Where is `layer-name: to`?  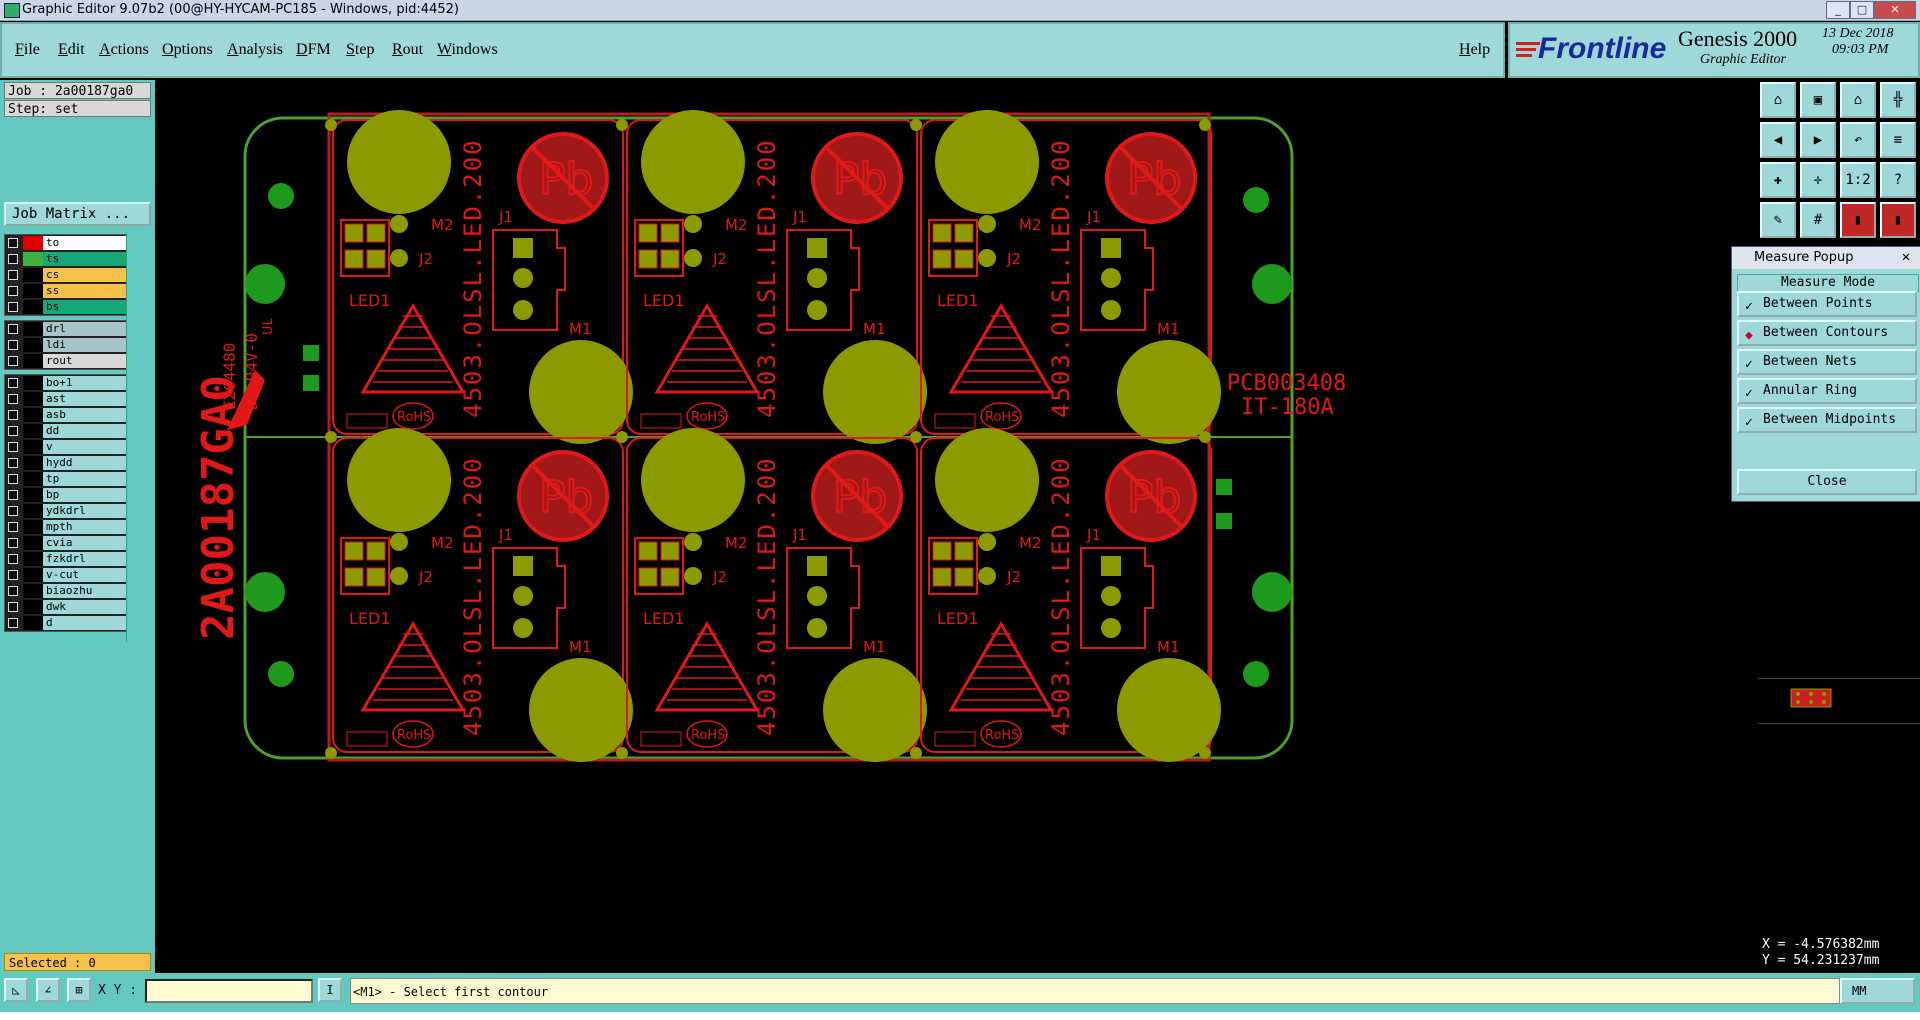 layer-name: to is located at coordinates (84, 243).